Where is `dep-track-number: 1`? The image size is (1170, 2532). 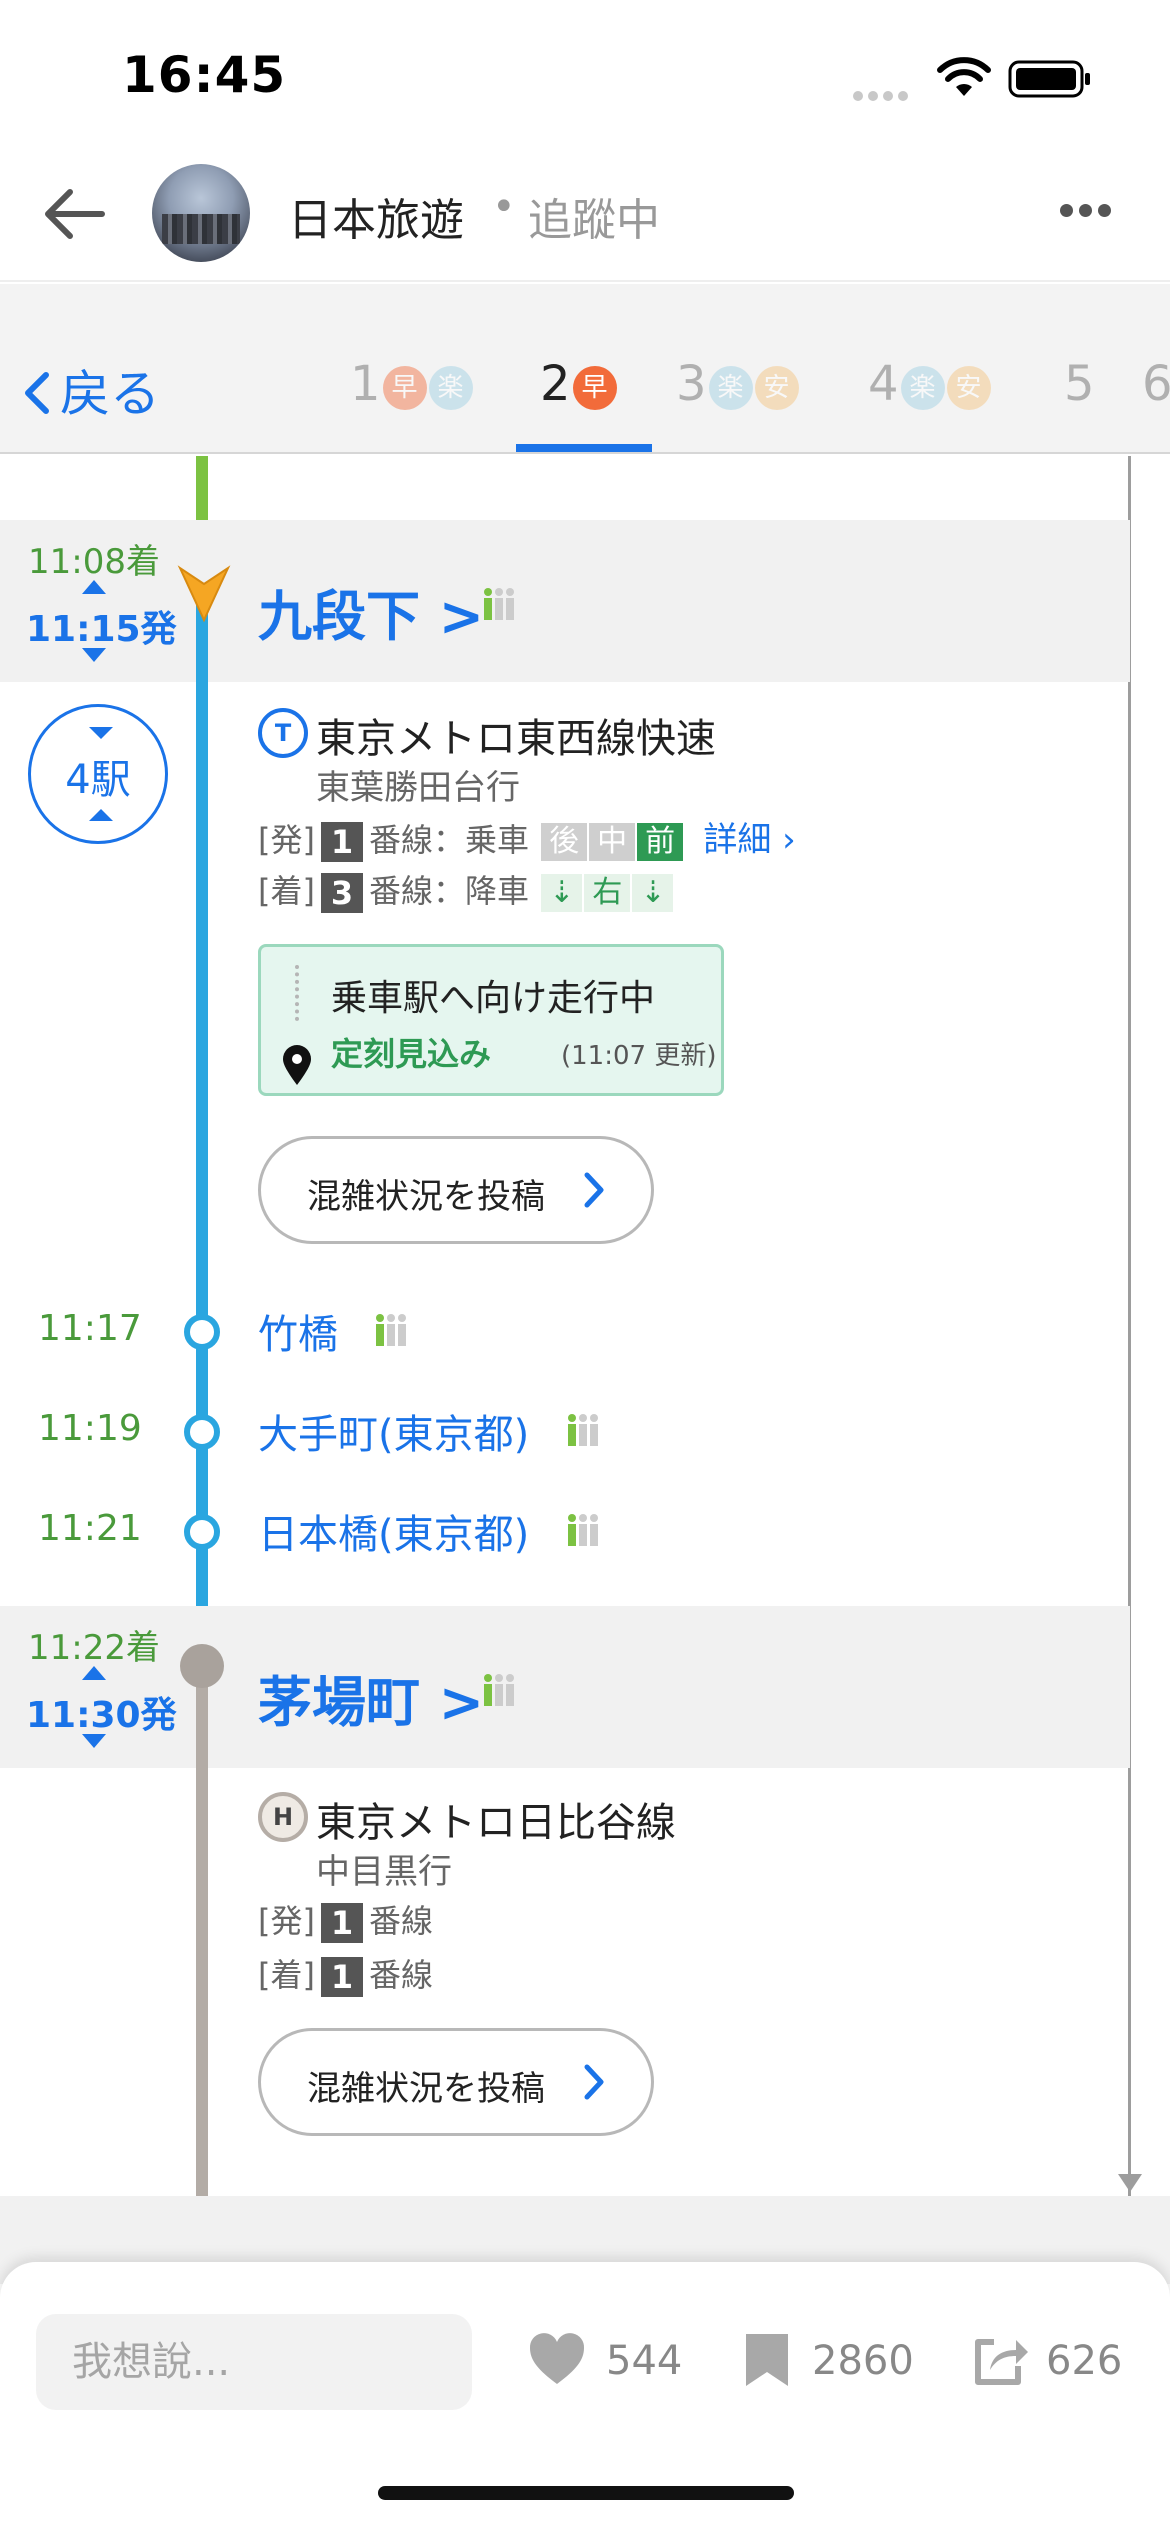
dep-track-number: 1 is located at coordinates (341, 842).